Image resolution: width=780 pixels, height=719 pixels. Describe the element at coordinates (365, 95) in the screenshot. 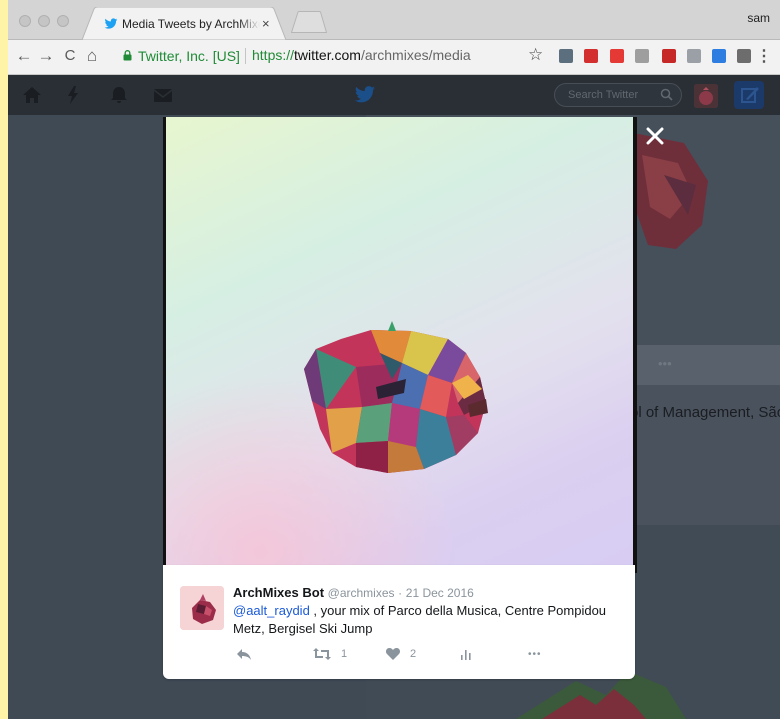

I see `twitter-bird-icon` at that location.